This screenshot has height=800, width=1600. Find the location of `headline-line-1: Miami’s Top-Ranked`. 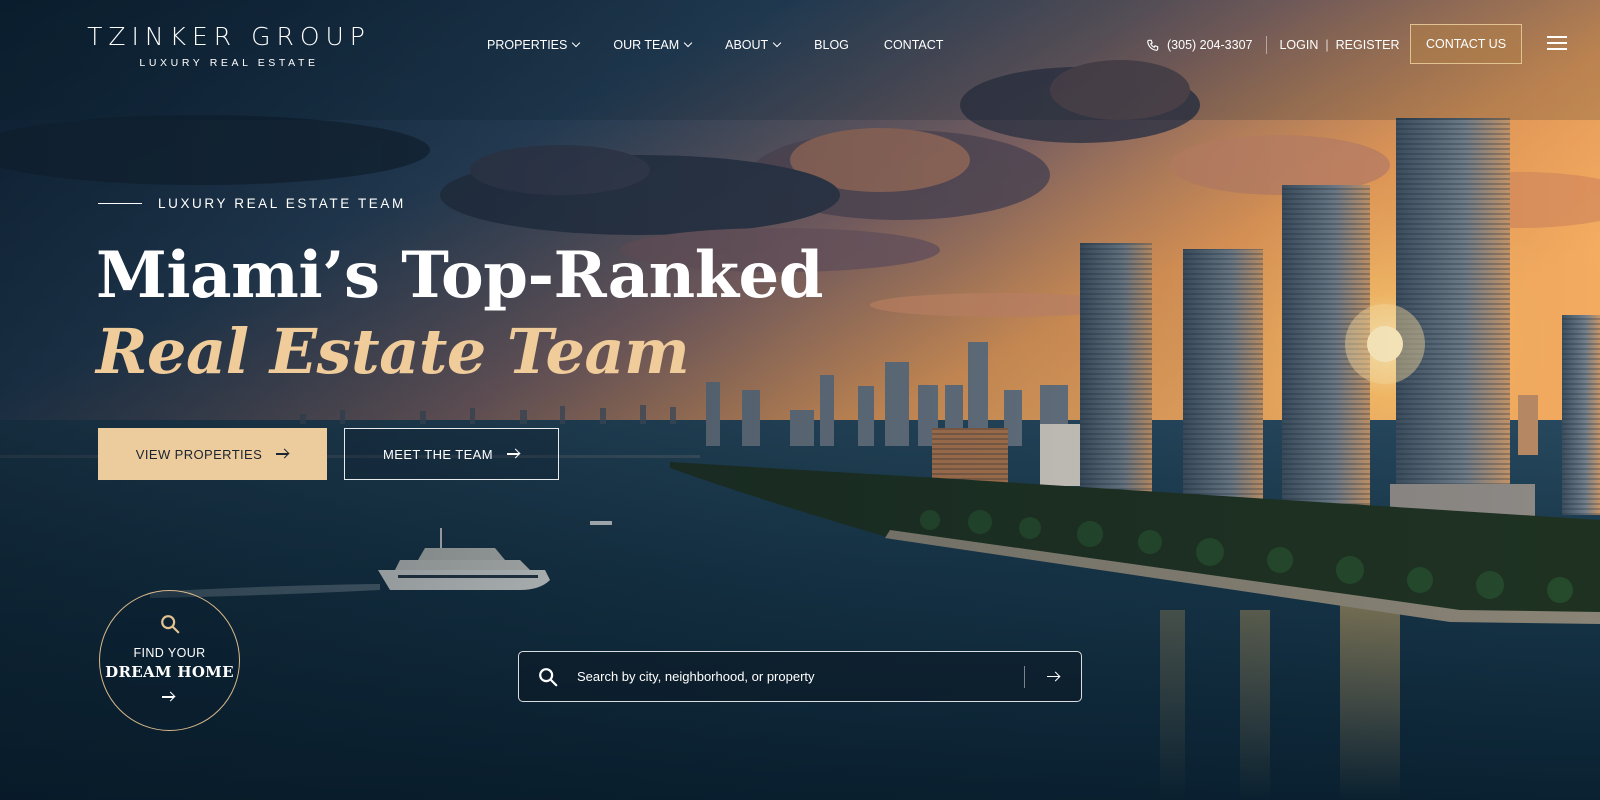

headline-line-1: Miami’s Top-Ranked is located at coordinates (460, 275).